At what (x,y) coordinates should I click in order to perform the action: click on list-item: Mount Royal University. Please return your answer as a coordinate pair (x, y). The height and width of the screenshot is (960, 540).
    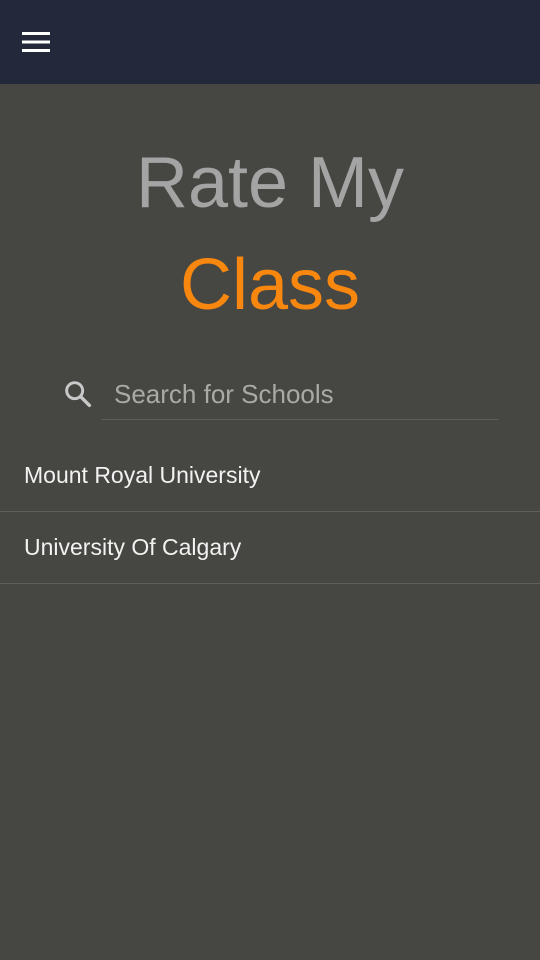
    Looking at the image, I should click on (270, 476).